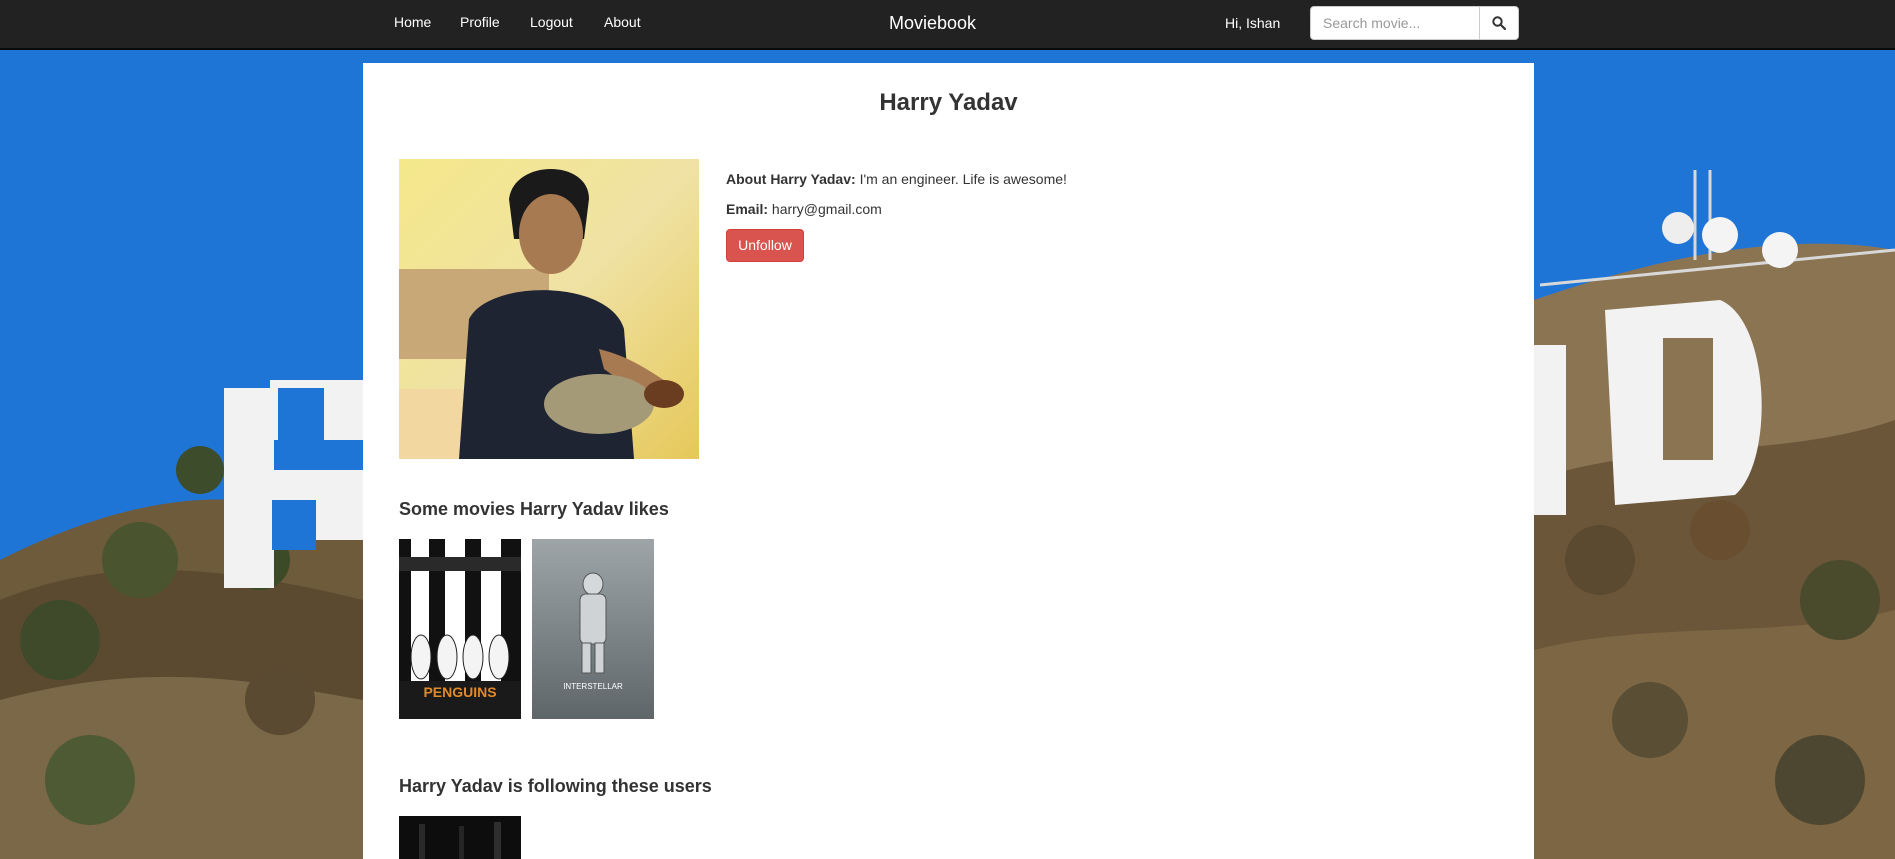 This screenshot has height=859, width=1895. What do you see at coordinates (948, 102) in the screenshot?
I see `page-title: Harry Yadav` at bounding box center [948, 102].